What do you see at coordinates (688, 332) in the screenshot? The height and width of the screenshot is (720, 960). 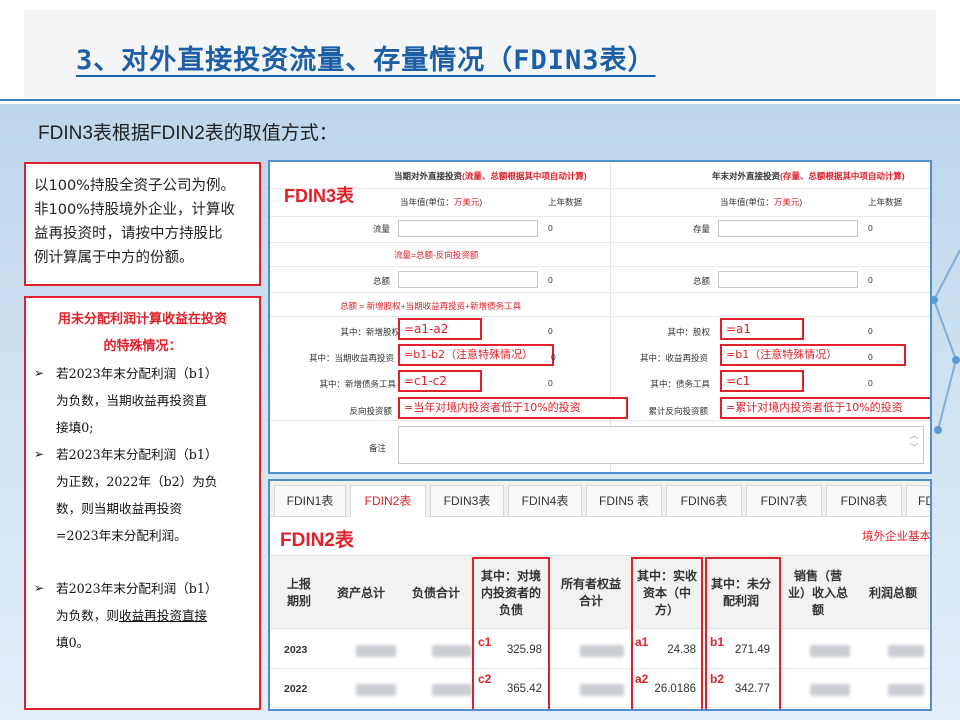 I see `row-label-equity: 其中：股权` at bounding box center [688, 332].